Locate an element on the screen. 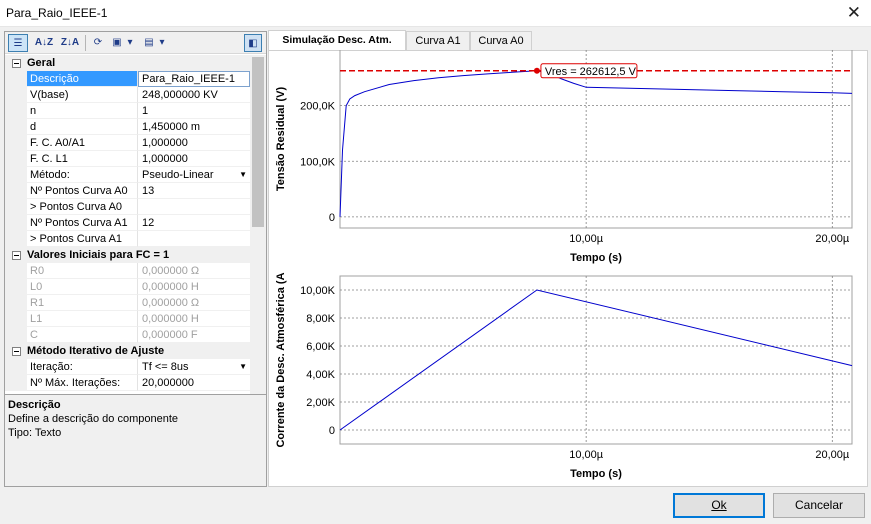 The width and height of the screenshot is (871, 524). toolbar-separator is located at coordinates (85, 43).